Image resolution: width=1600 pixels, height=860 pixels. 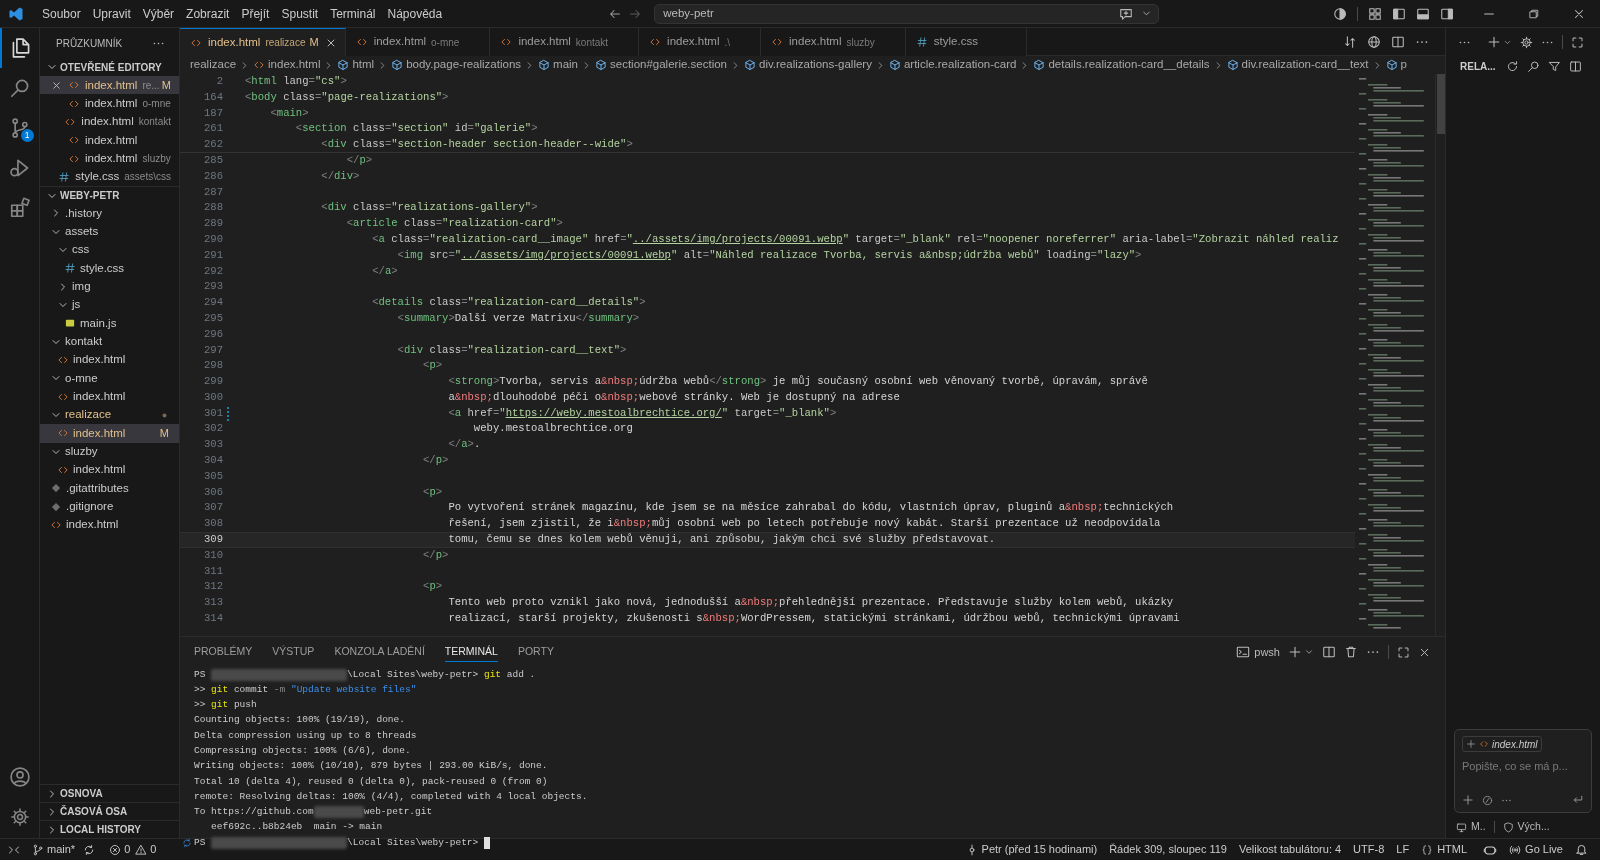 I want to click on layout-grid-icon, so click(x=1375, y=13).